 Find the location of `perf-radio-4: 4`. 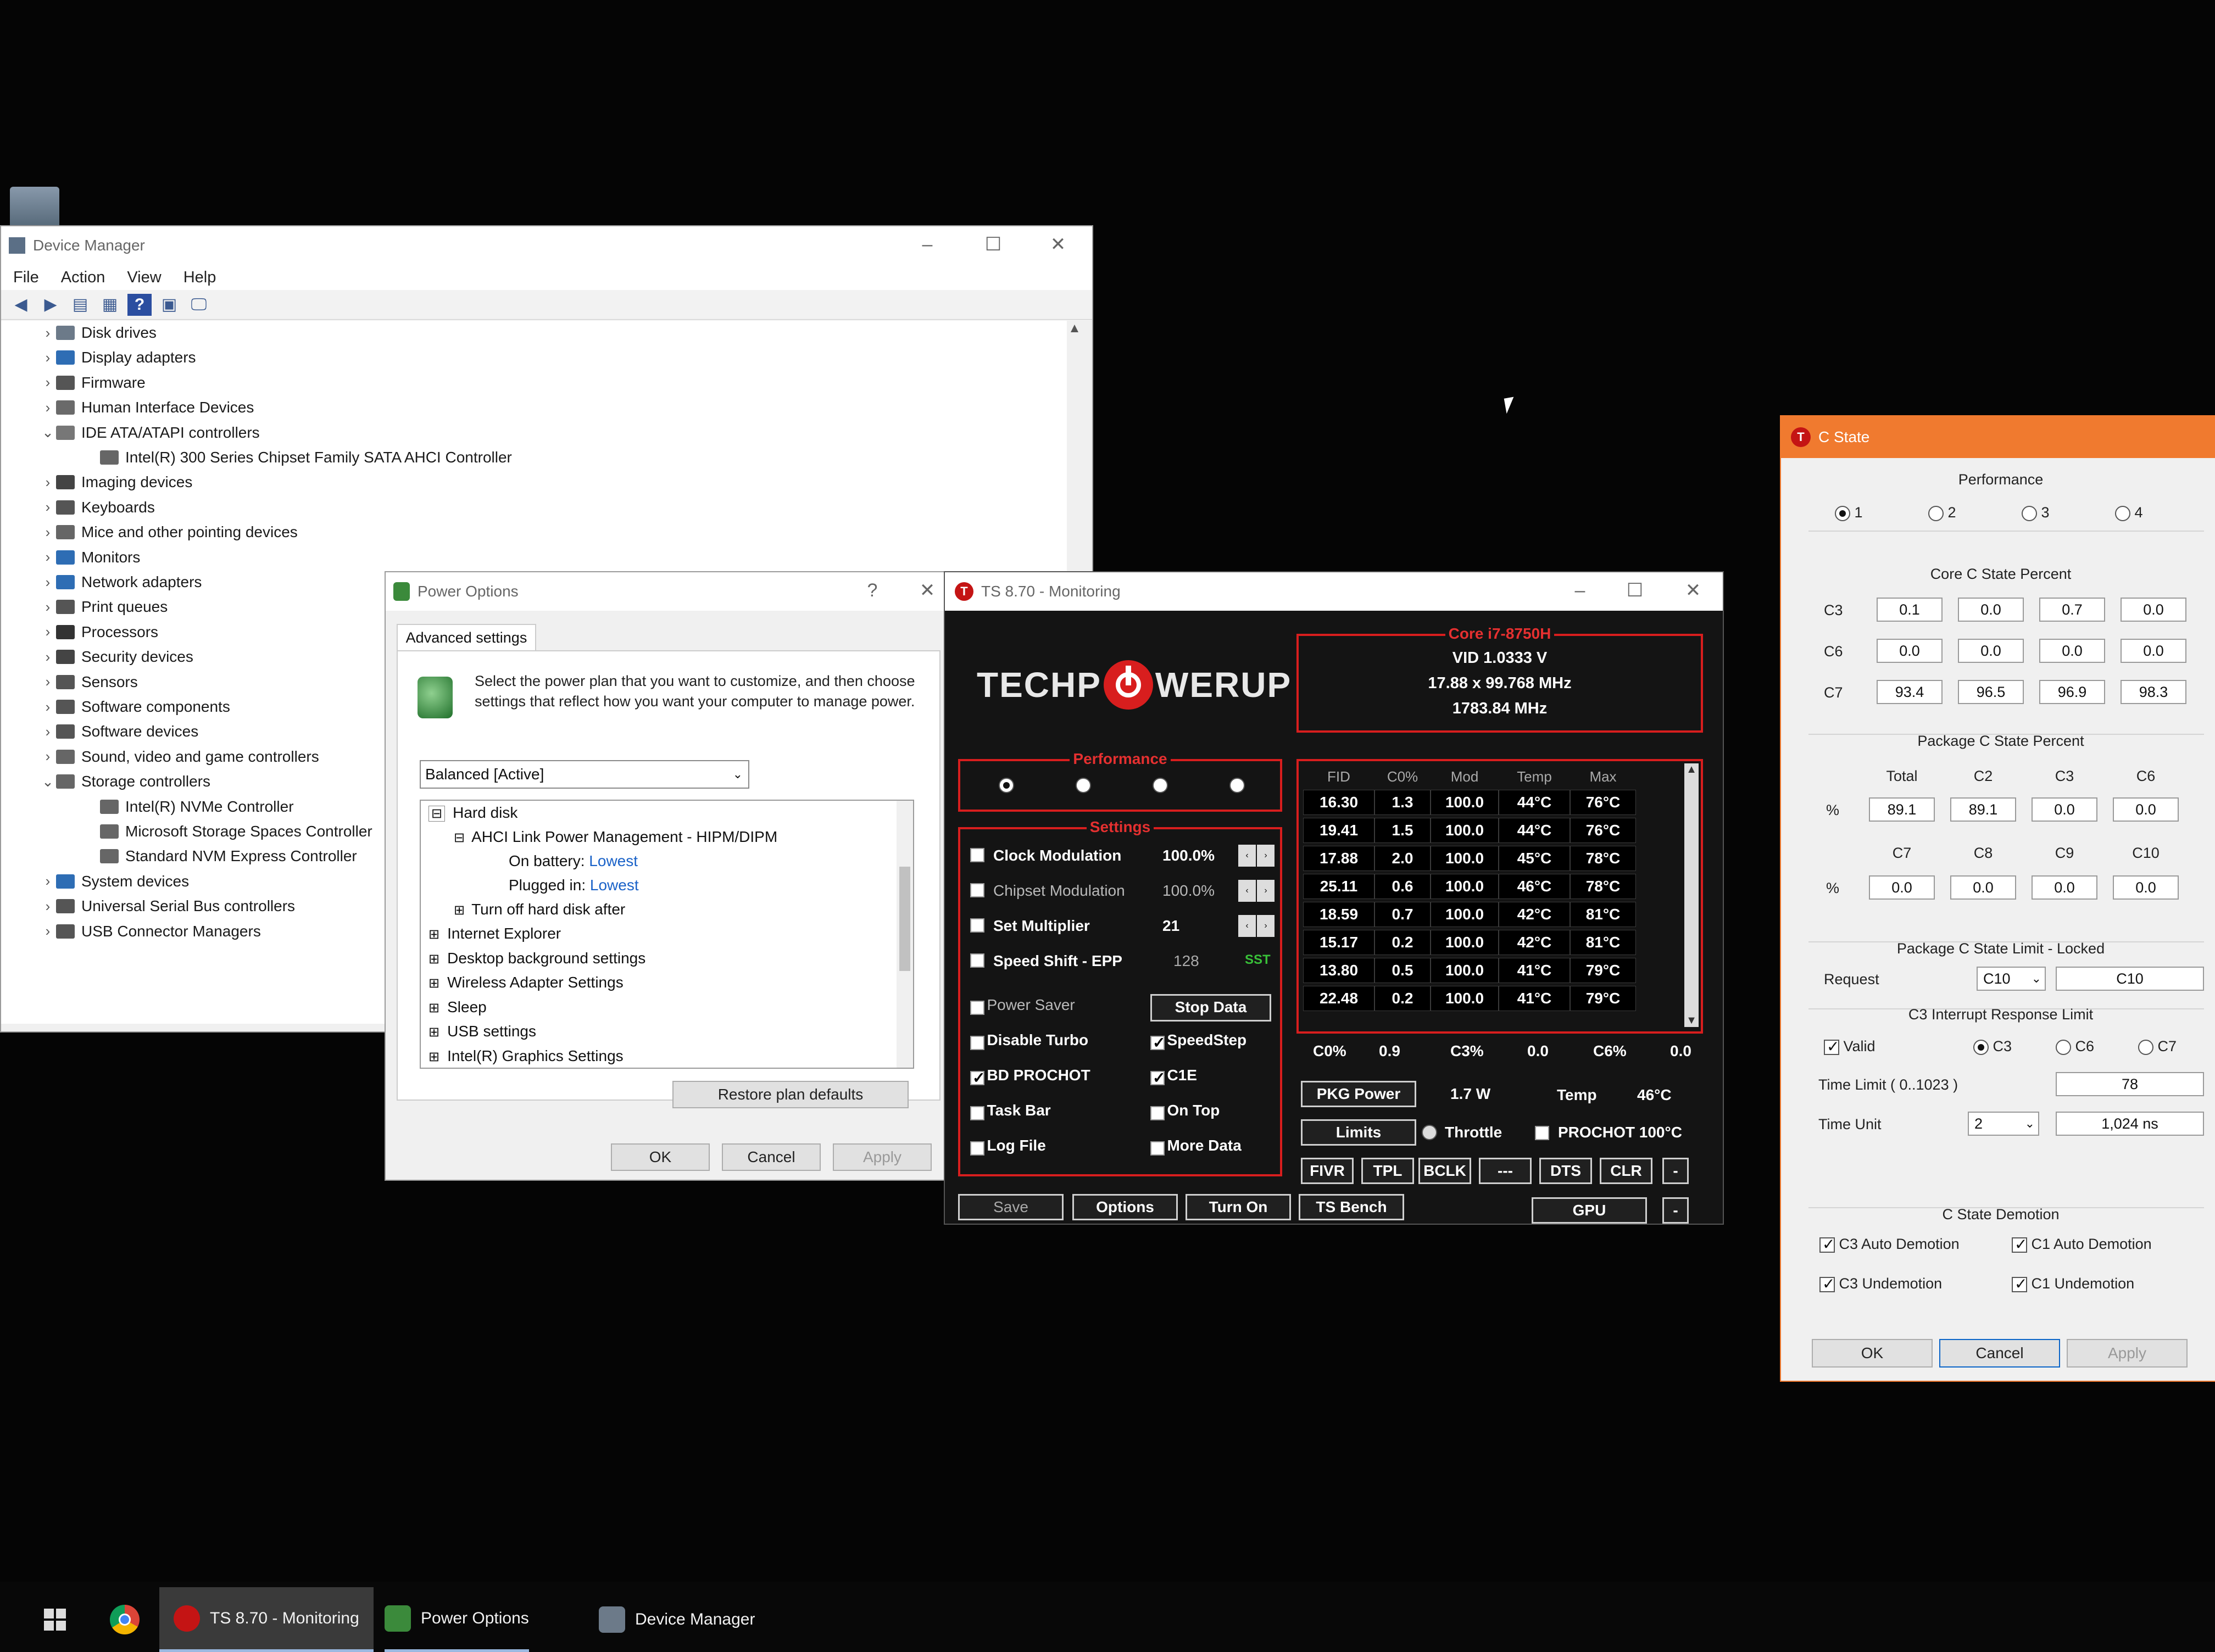

perf-radio-4: 4 is located at coordinates (2129, 512).